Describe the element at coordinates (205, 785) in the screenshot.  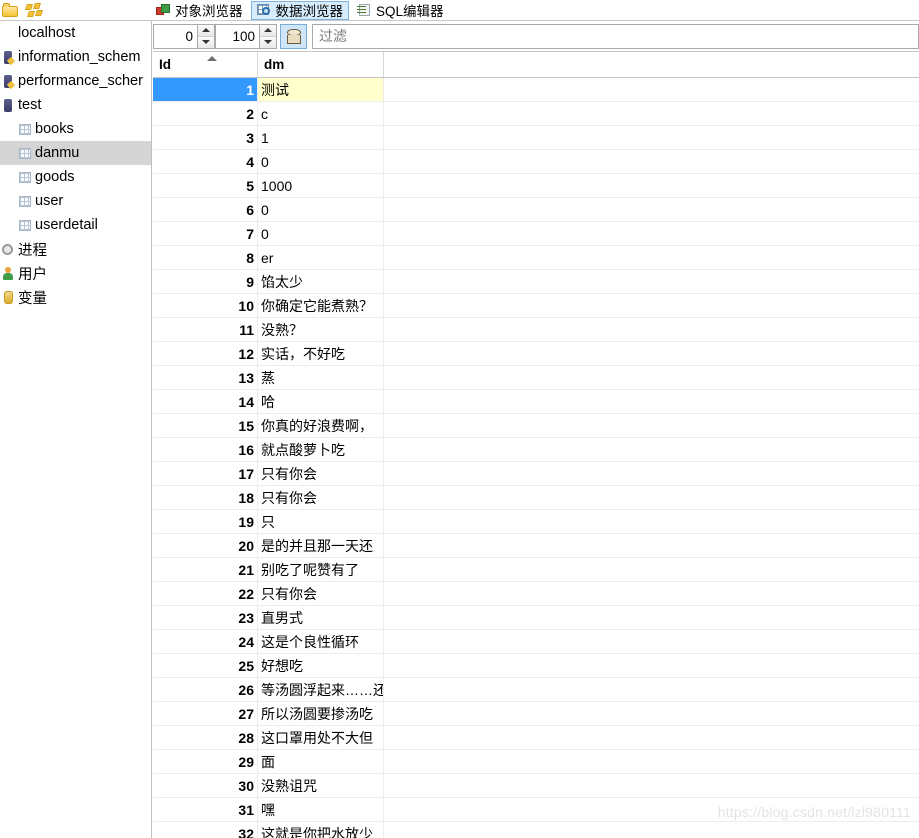
I see `cell-id: 30` at that location.